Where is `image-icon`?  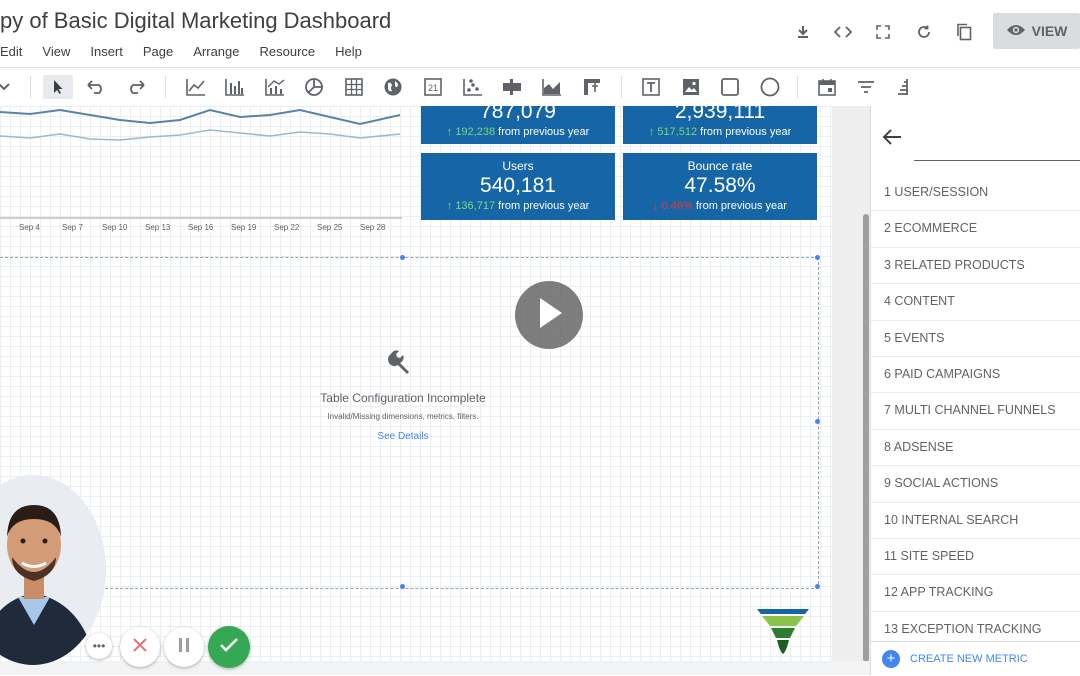
image-icon is located at coordinates (691, 87).